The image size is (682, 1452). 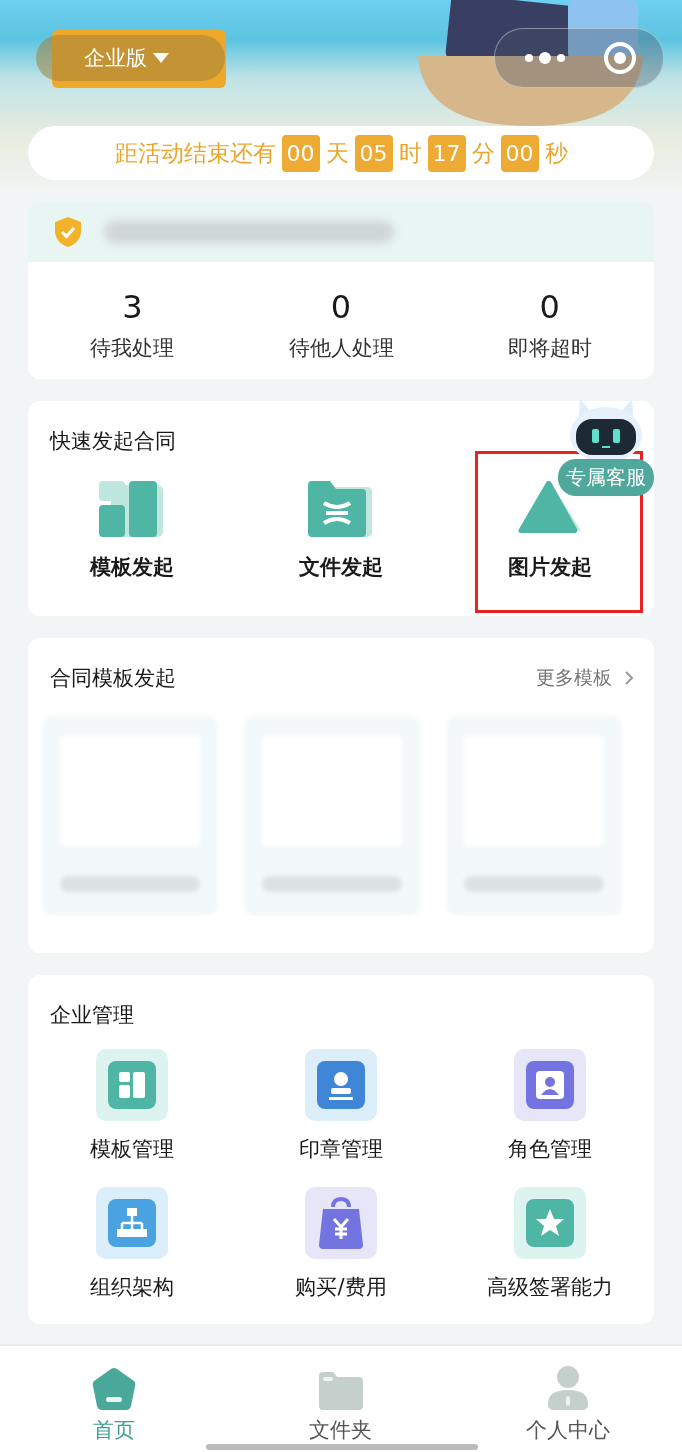 I want to click on management-item: 组织架构, so click(x=132, y=1244).